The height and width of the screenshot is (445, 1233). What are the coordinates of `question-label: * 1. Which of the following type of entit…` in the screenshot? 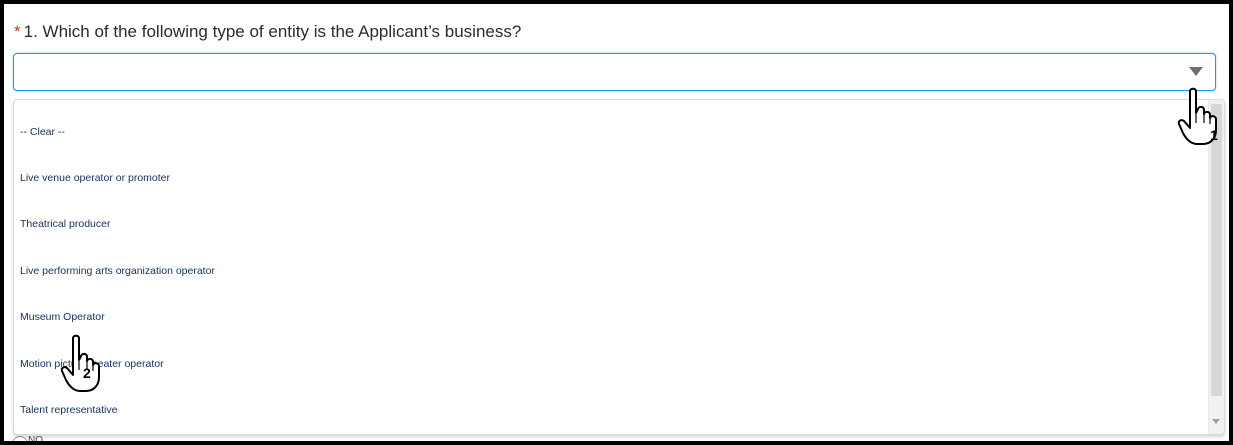 It's located at (267, 32).